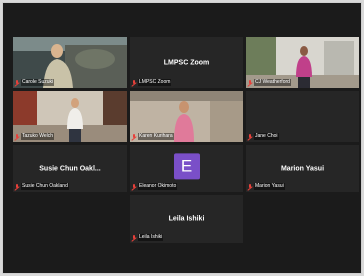 This screenshot has height=276, width=364. I want to click on participant-name: Eleanor Okimoto, so click(158, 186).